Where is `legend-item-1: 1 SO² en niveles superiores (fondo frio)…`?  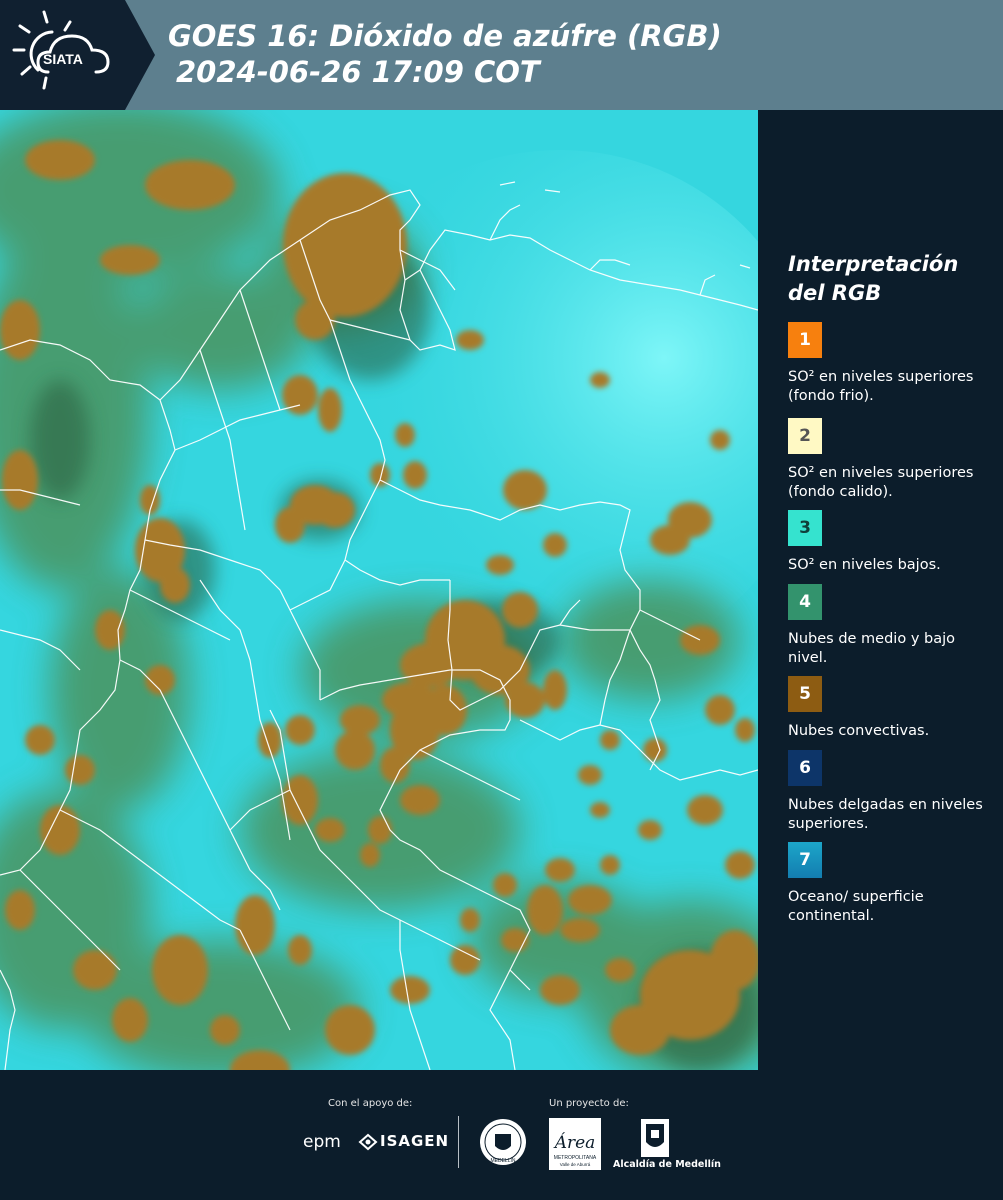 legend-item-1: 1 SO² en niveles superiores (fondo frio)… is located at coordinates (893, 364).